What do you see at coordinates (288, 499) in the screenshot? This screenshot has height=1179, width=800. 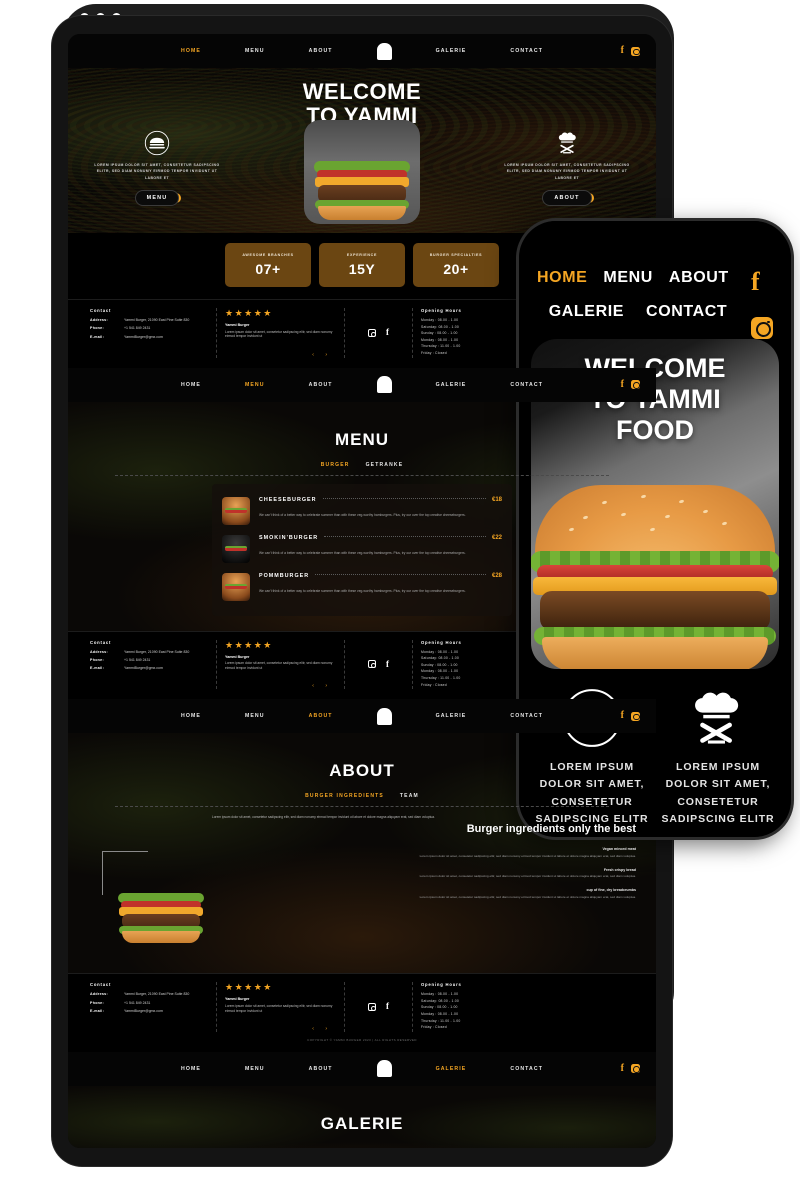 I see `menu-item-name: CHEESEBURGER` at bounding box center [288, 499].